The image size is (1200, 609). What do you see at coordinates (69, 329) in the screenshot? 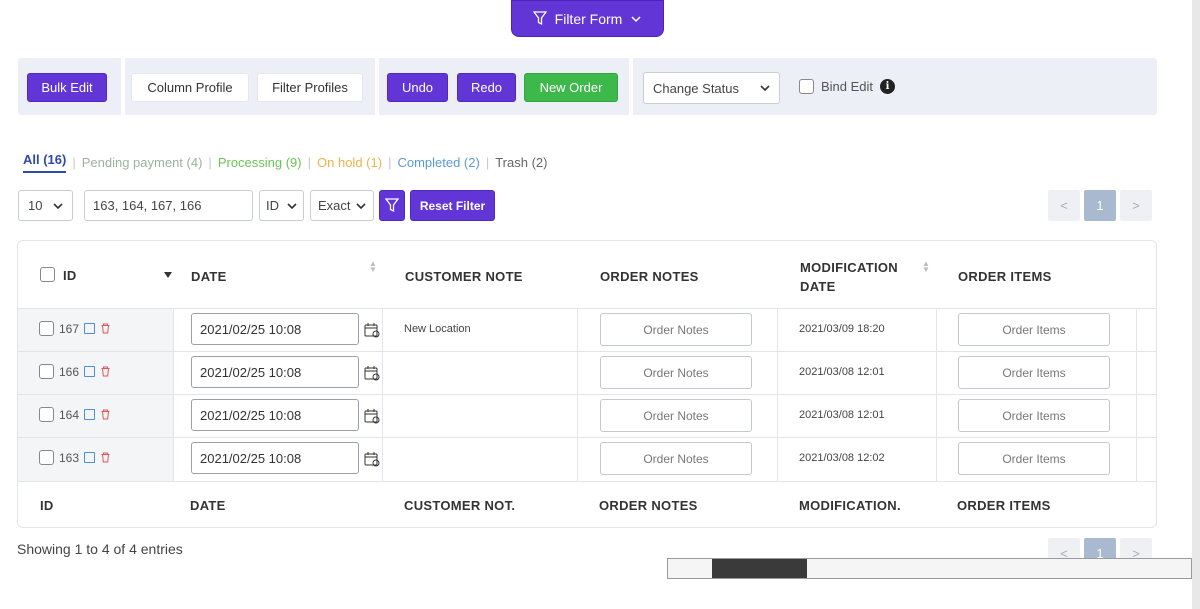
I see `order-id: 167` at bounding box center [69, 329].